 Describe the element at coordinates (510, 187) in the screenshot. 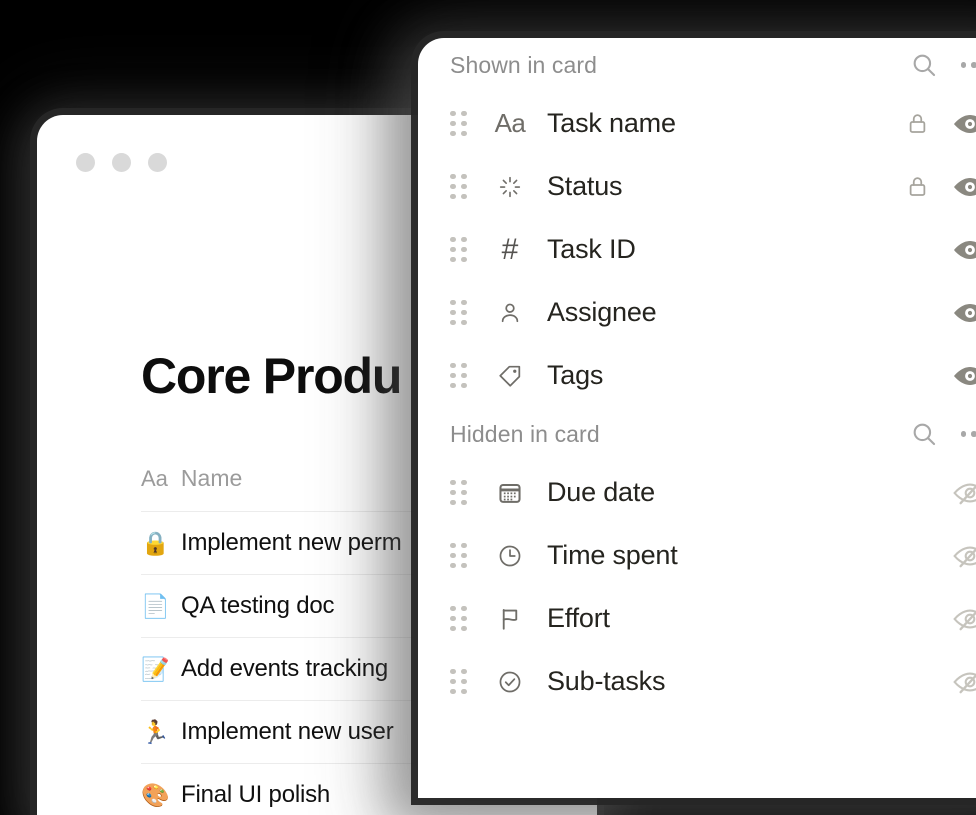

I see `spinner-icon` at that location.